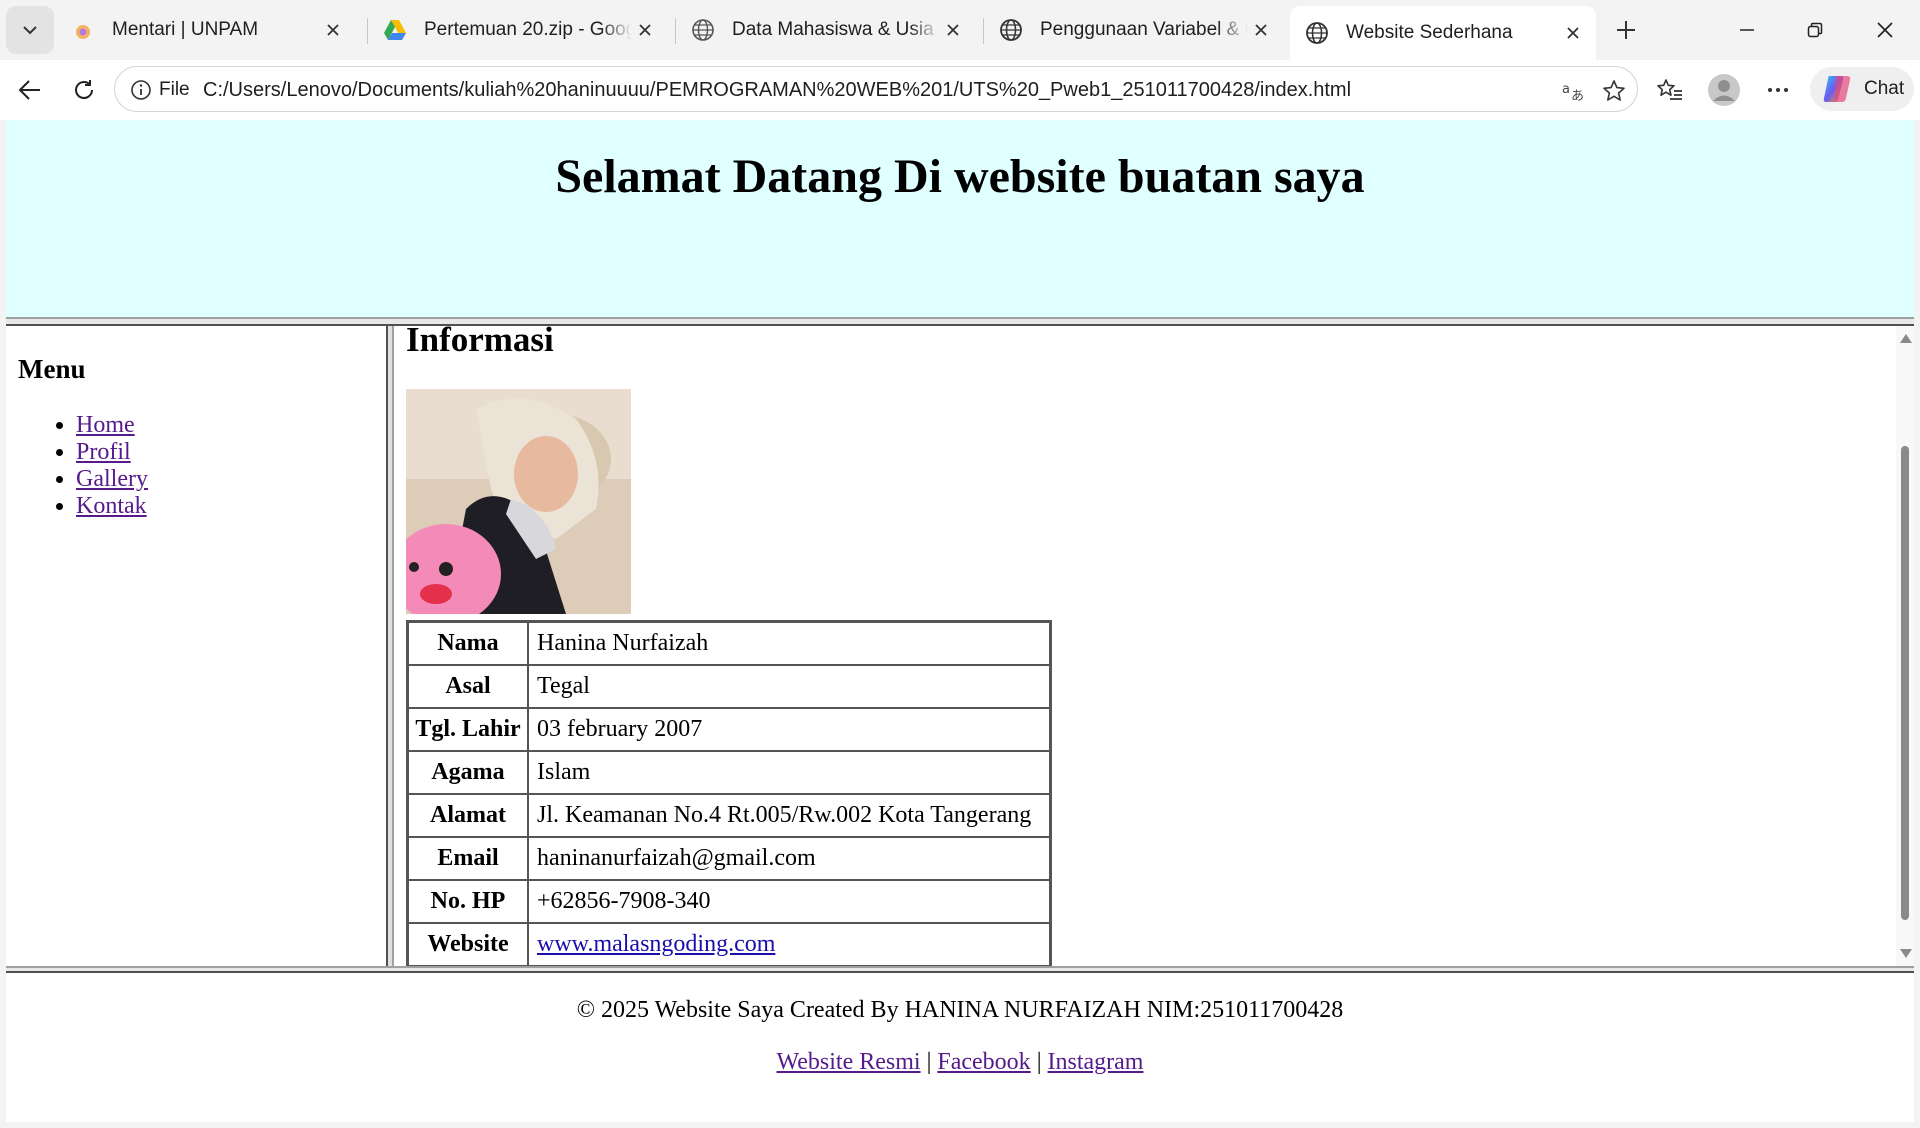 The image size is (1920, 1128). I want to click on frame-divider-vertical, so click(390, 646).